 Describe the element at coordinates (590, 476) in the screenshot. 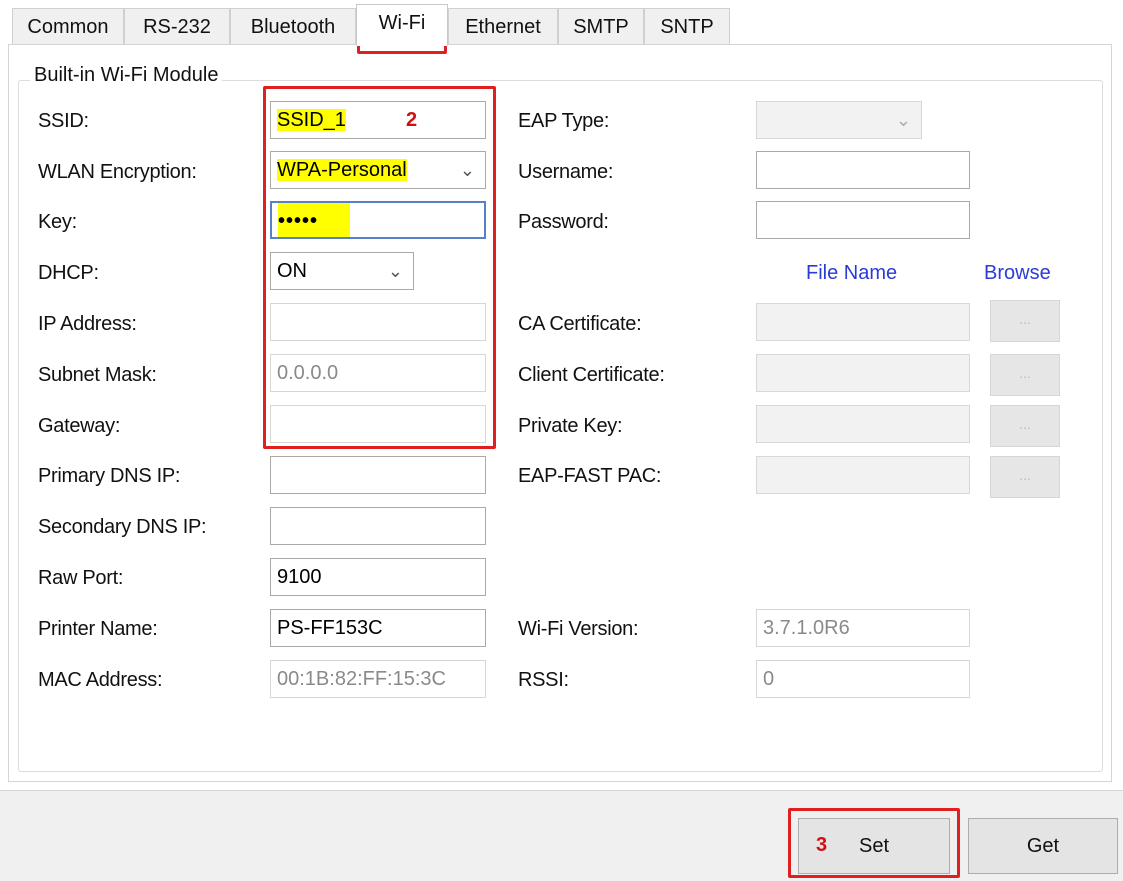

I see `eap-fast-pac-label: EAP-FAST PAC:` at that location.